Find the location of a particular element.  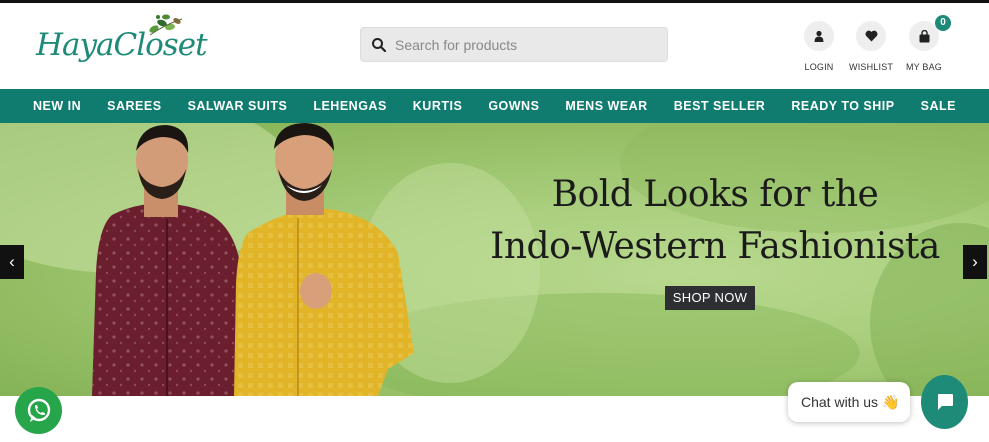

bag-count-badge: 0 is located at coordinates (943, 23).